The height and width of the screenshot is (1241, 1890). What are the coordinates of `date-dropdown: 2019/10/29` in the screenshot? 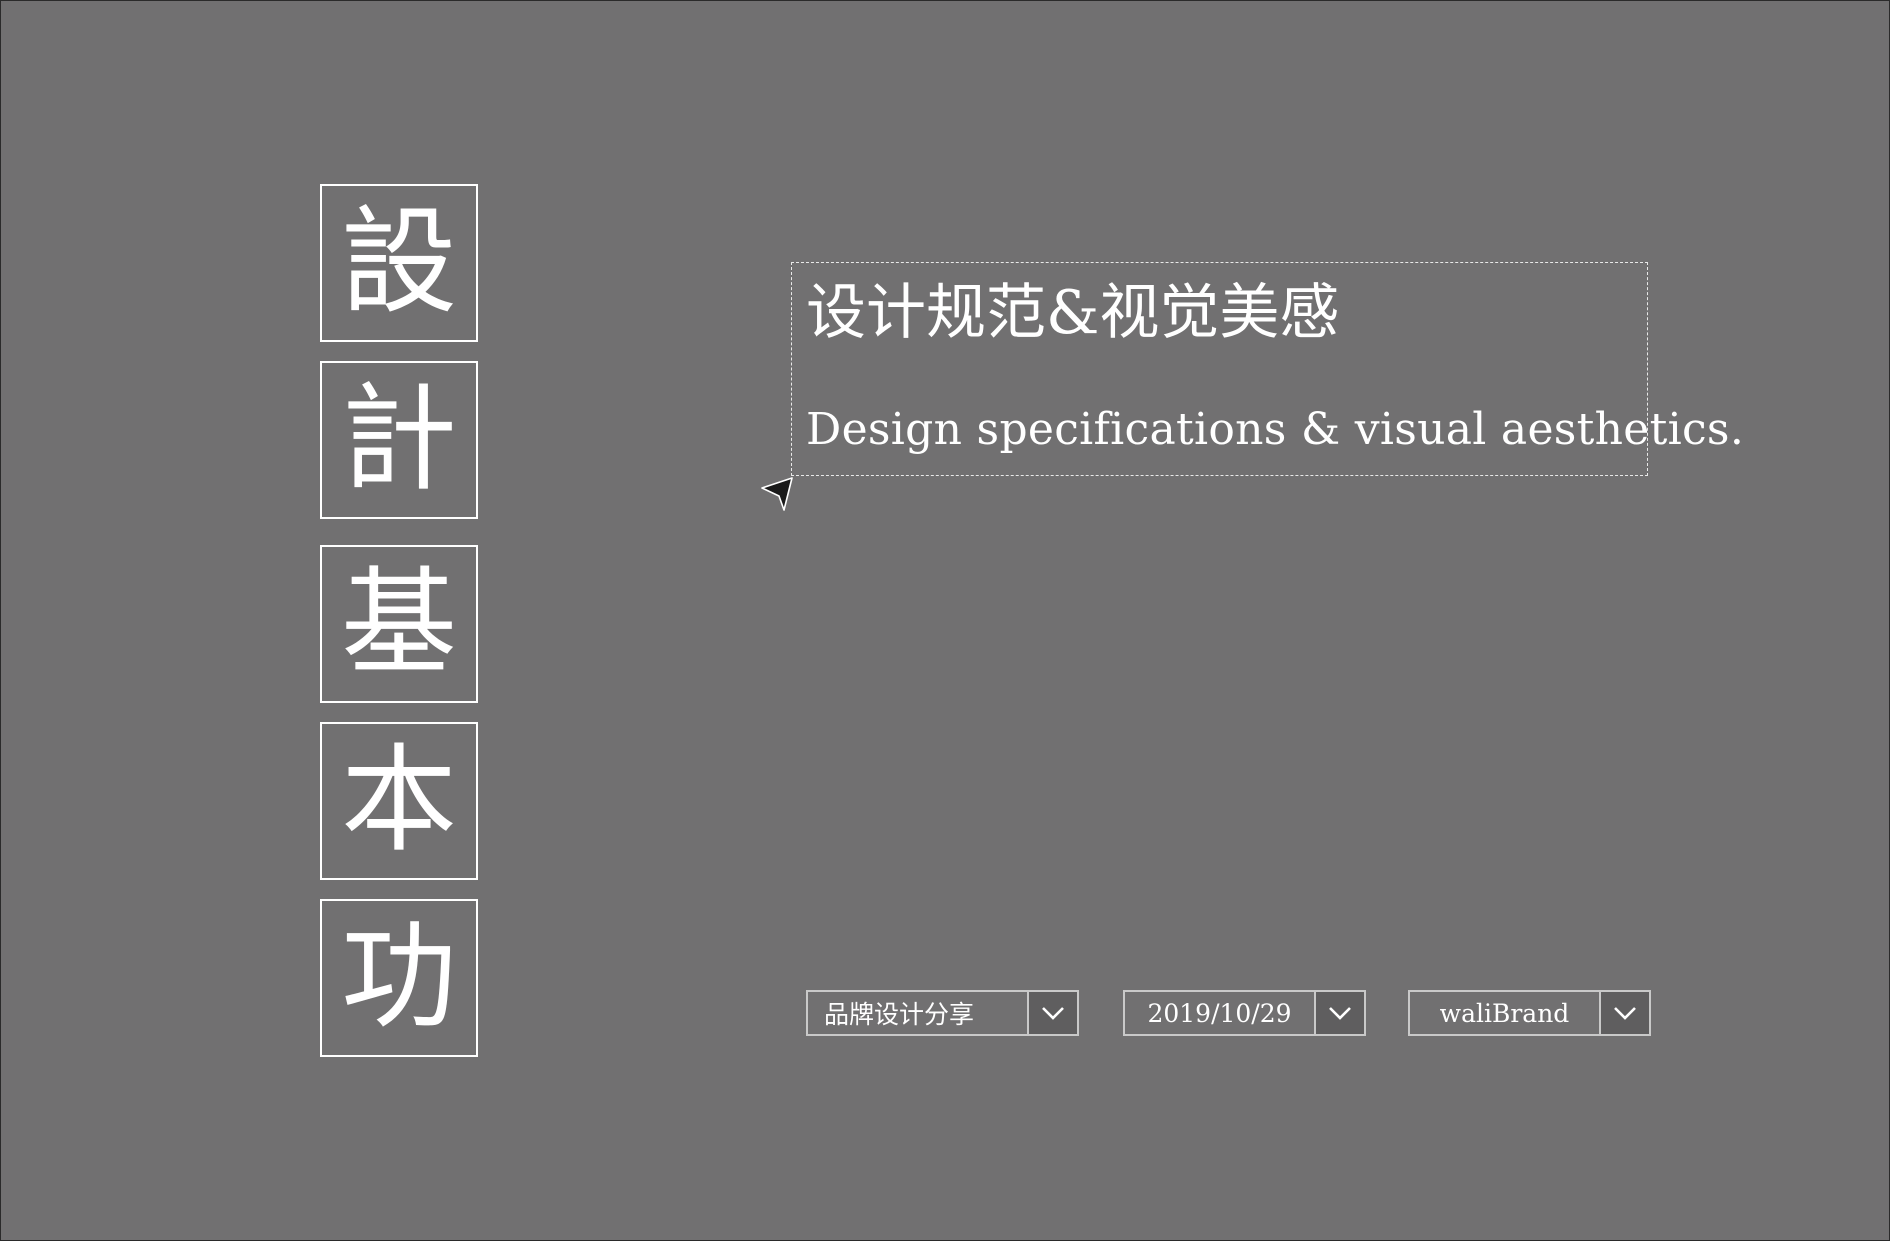 It's located at (1244, 1013).